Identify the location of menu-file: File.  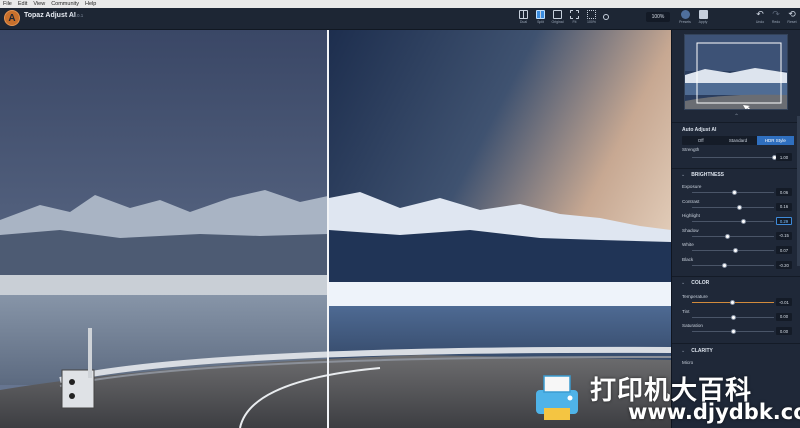
(7, 4).